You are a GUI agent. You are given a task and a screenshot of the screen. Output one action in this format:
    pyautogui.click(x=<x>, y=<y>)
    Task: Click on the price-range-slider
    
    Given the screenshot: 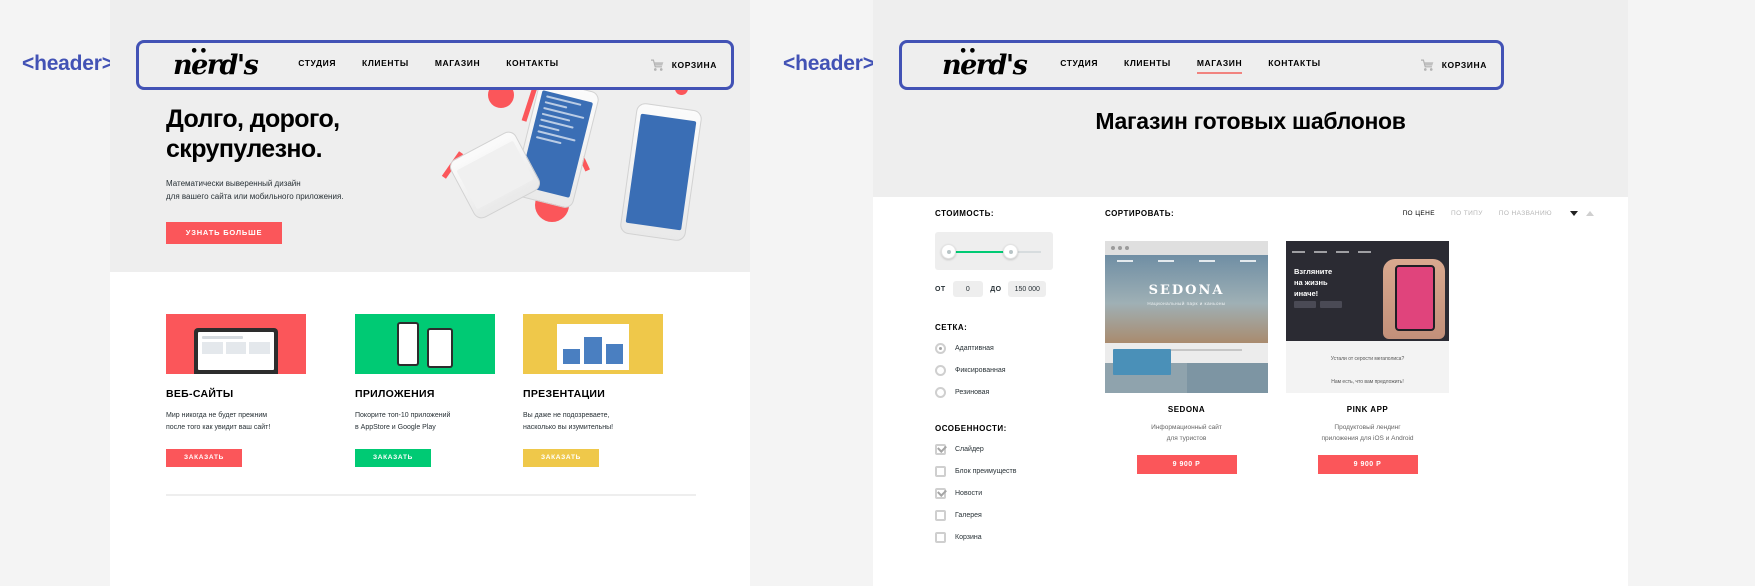 What is the action you would take?
    pyautogui.click(x=994, y=251)
    